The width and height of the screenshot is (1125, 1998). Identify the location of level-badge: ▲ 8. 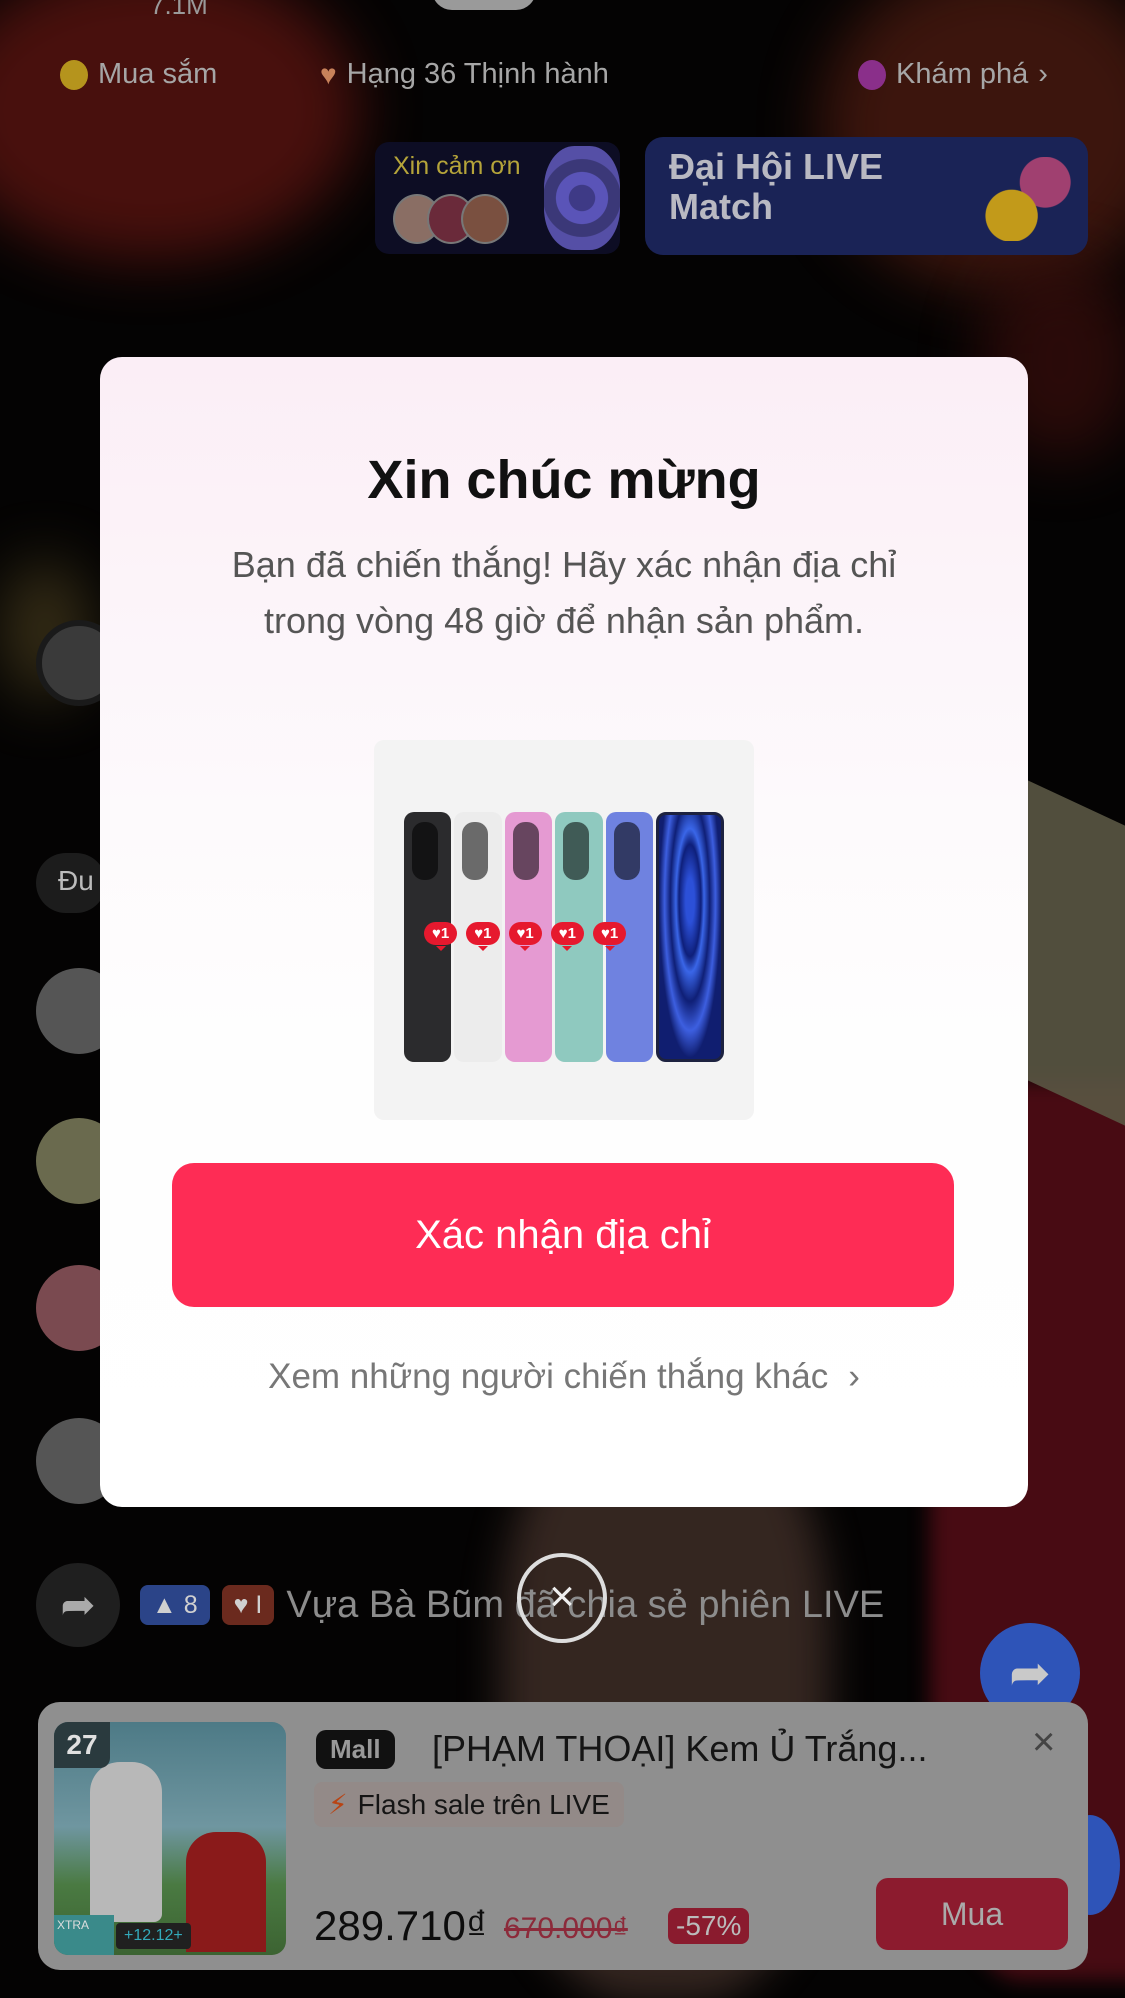
(175, 1605).